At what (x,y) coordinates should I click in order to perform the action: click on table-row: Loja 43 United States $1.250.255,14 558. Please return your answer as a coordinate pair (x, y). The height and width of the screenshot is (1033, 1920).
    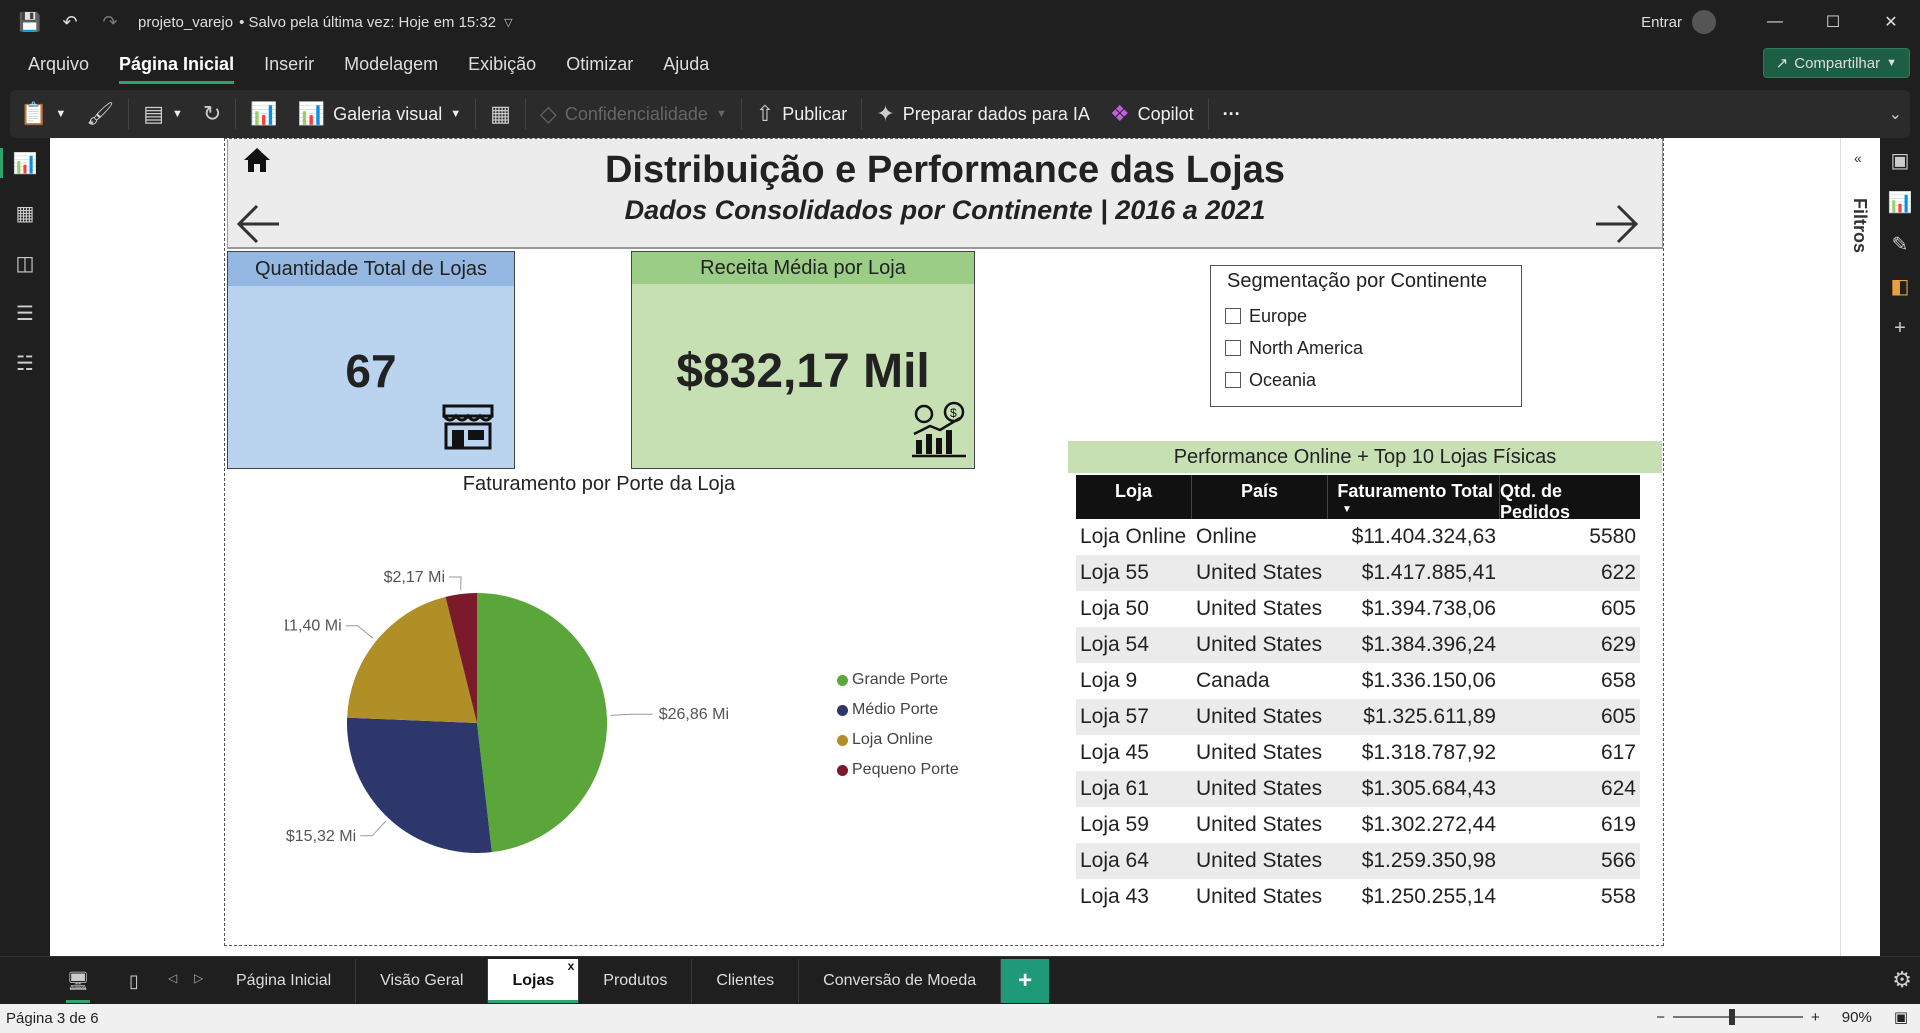
    Looking at the image, I should click on (1358, 897).